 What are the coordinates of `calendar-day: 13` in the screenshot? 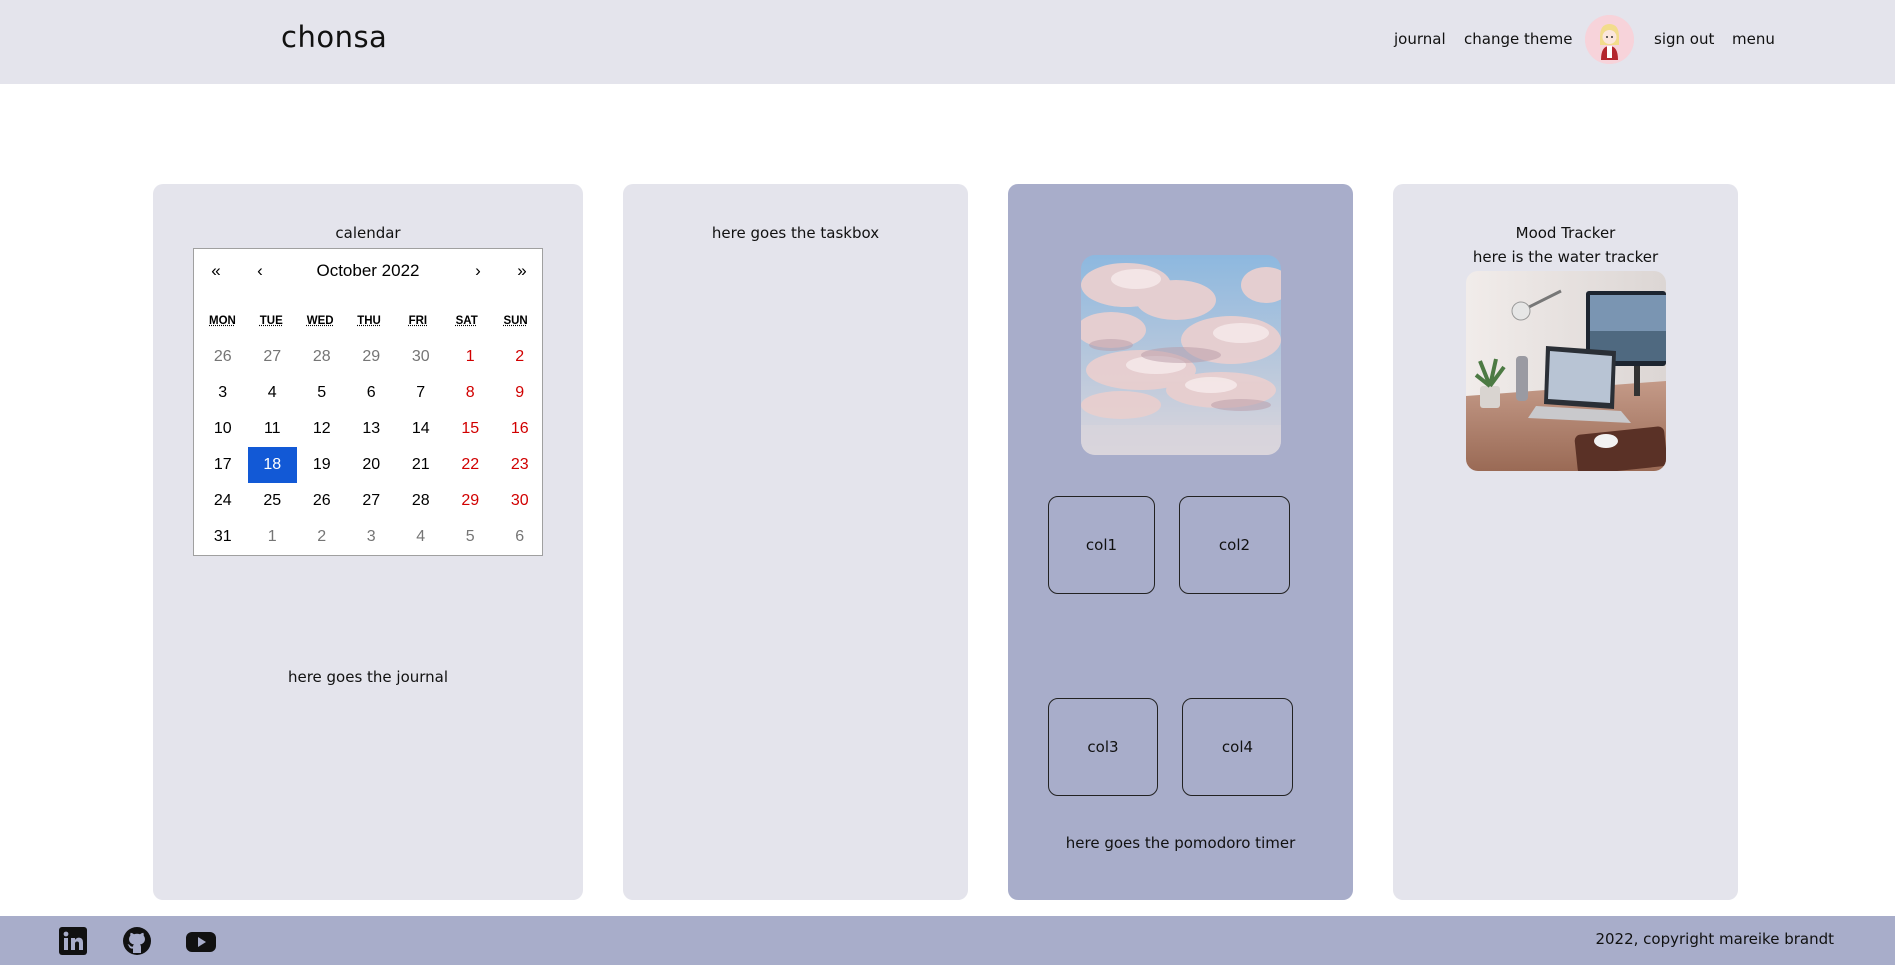 It's located at (372, 429).